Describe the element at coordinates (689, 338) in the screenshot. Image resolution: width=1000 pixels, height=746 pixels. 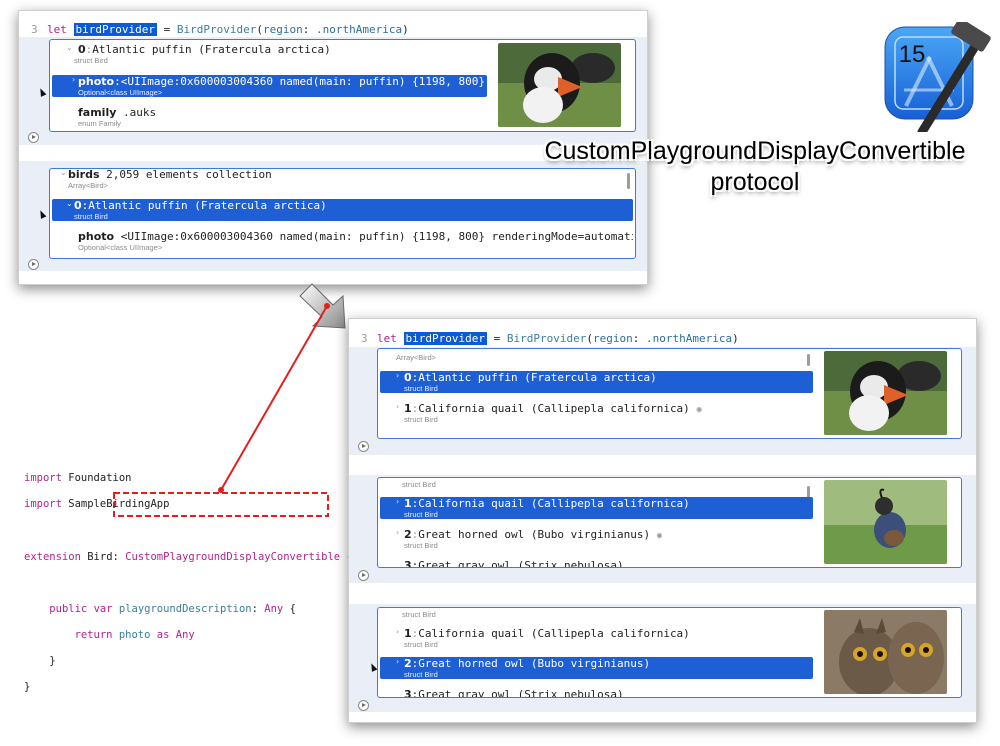
I see `param-value: .northAmerica` at that location.